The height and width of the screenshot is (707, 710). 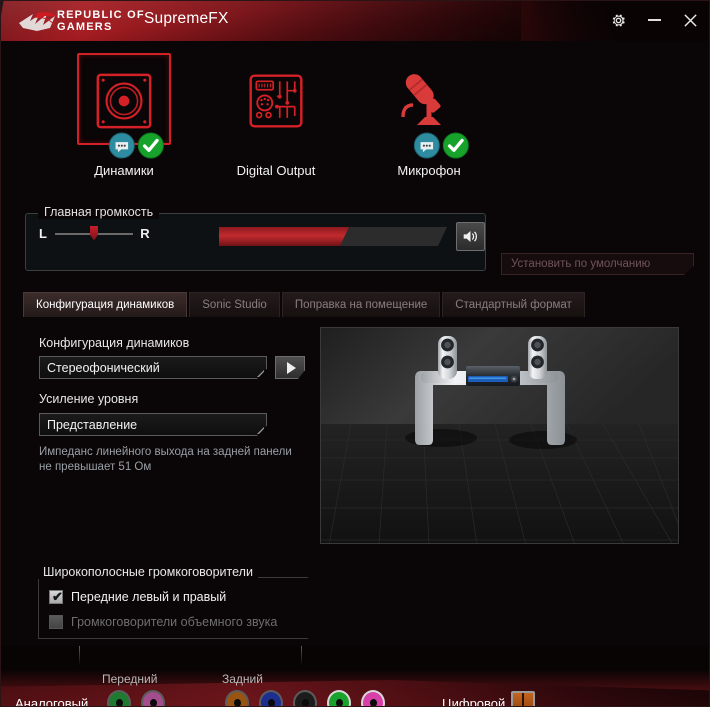 What do you see at coordinates (149, 597) in the screenshot?
I see `checkbox-front-left-right-label: Передние левый и правый` at bounding box center [149, 597].